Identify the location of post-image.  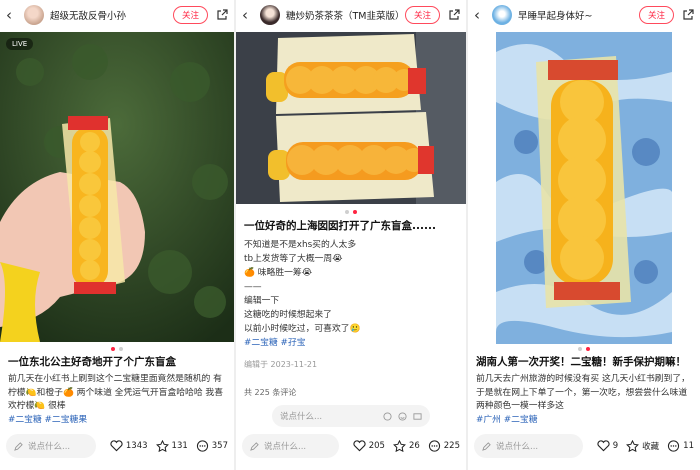
(351, 118).